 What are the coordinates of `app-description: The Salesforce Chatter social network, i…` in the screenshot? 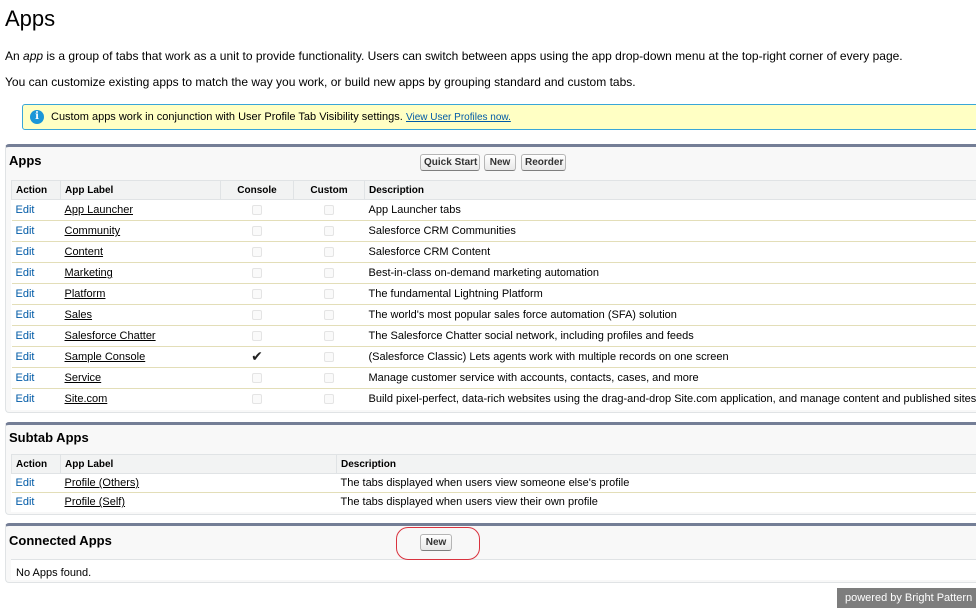 It's located at (670, 336).